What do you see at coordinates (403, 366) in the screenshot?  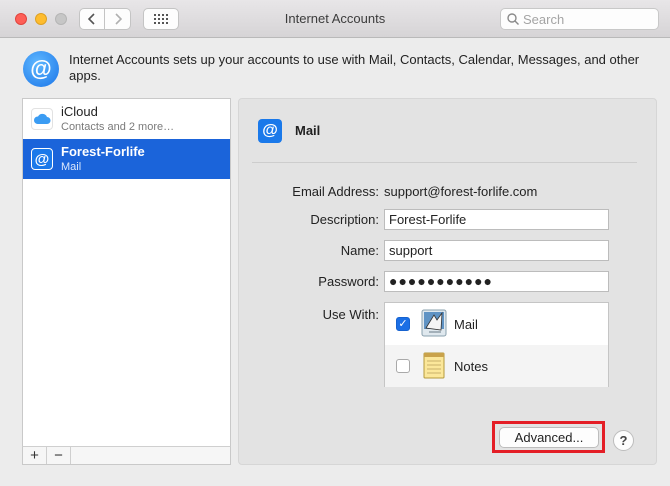 I see `notes-checkbox` at bounding box center [403, 366].